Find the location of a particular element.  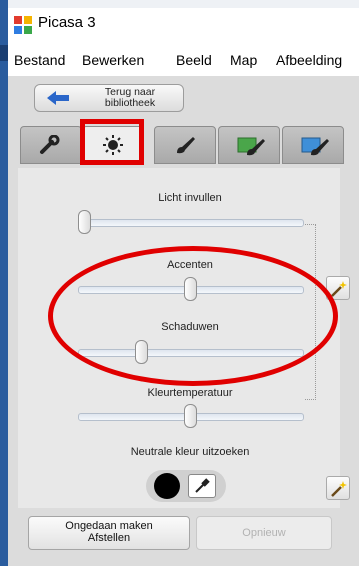

arrow-left-icon is located at coordinates (58, 98).